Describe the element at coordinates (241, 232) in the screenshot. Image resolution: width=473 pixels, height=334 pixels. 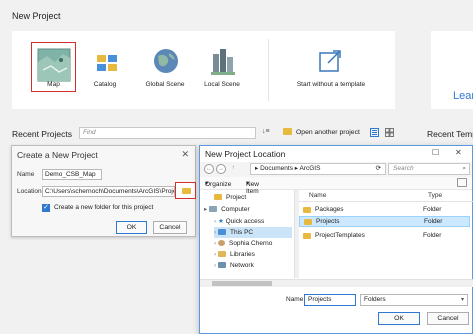
I see `tree-label: This PC` at that location.